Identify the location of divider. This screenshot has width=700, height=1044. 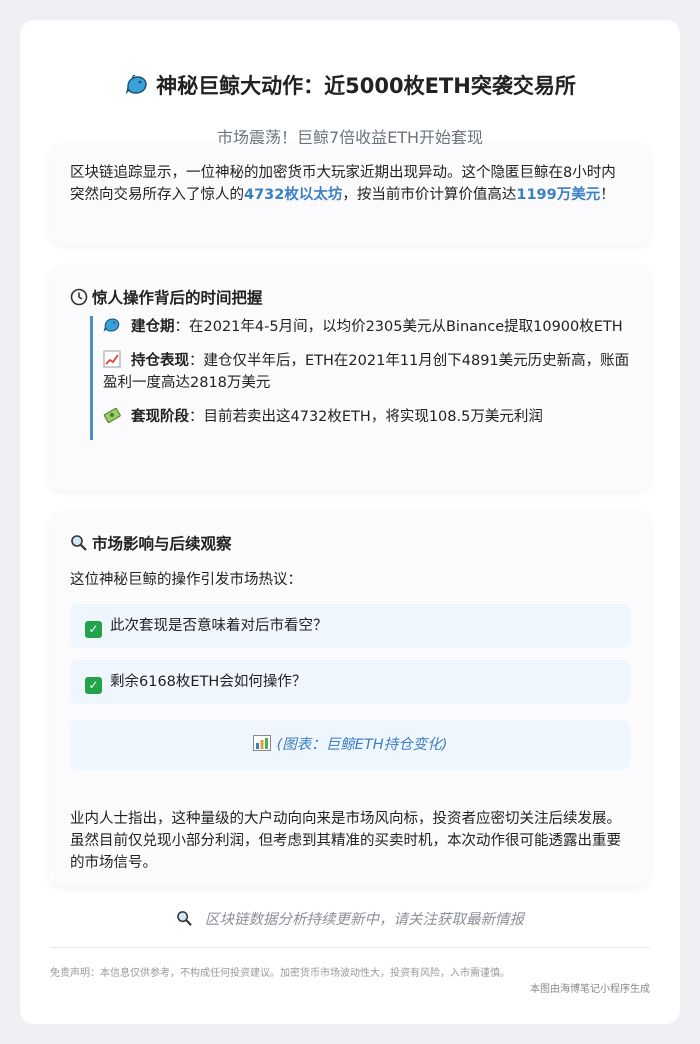
(350, 947).